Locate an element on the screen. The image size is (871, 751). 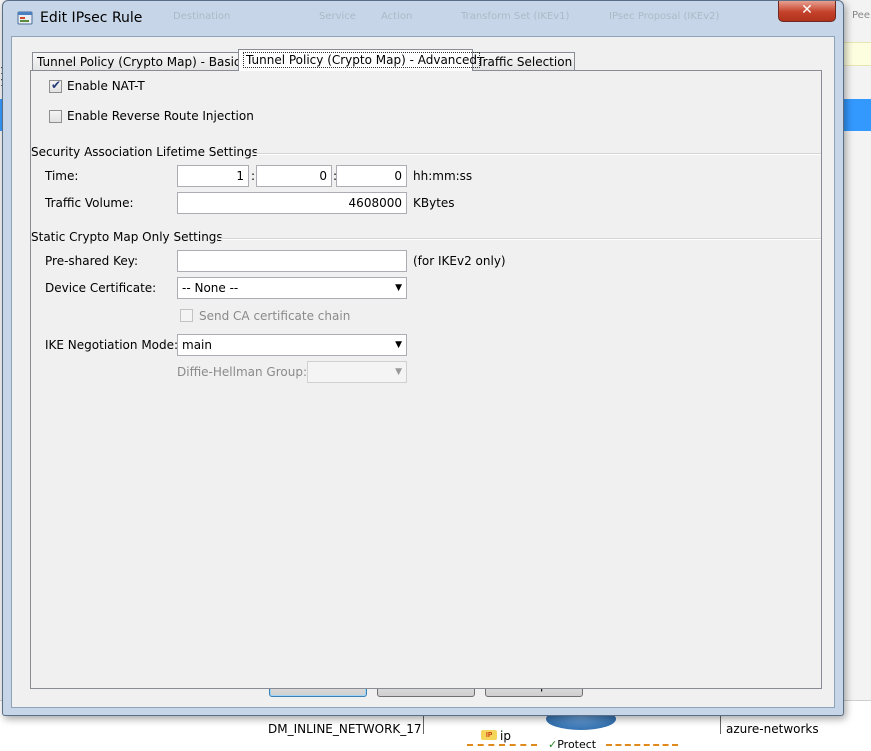
checkmark-icon: ✓ is located at coordinates (553, 744).